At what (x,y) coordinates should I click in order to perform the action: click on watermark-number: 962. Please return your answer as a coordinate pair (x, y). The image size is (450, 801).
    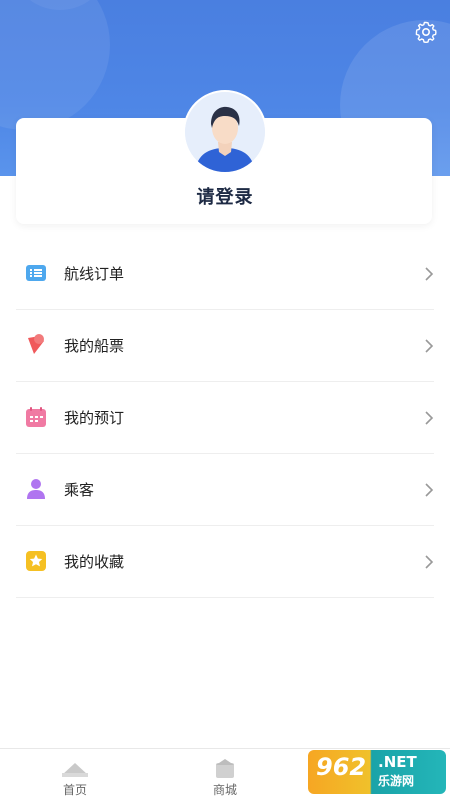
    Looking at the image, I should click on (341, 767).